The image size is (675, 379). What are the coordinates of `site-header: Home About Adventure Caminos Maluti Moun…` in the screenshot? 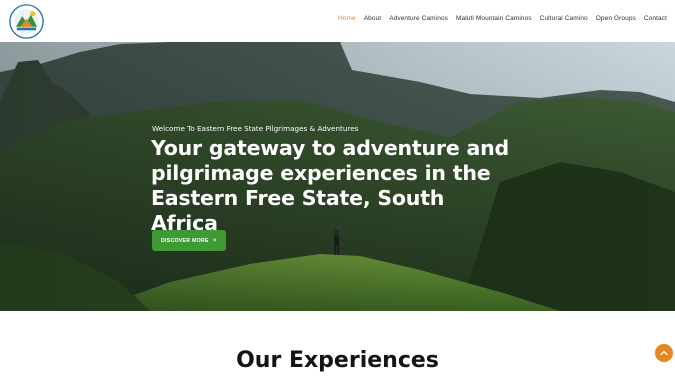 It's located at (337, 21).